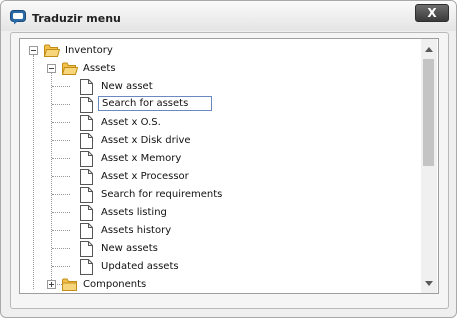  Describe the element at coordinates (89, 51) in the screenshot. I see `tree-node-inventory: Inventory` at that location.